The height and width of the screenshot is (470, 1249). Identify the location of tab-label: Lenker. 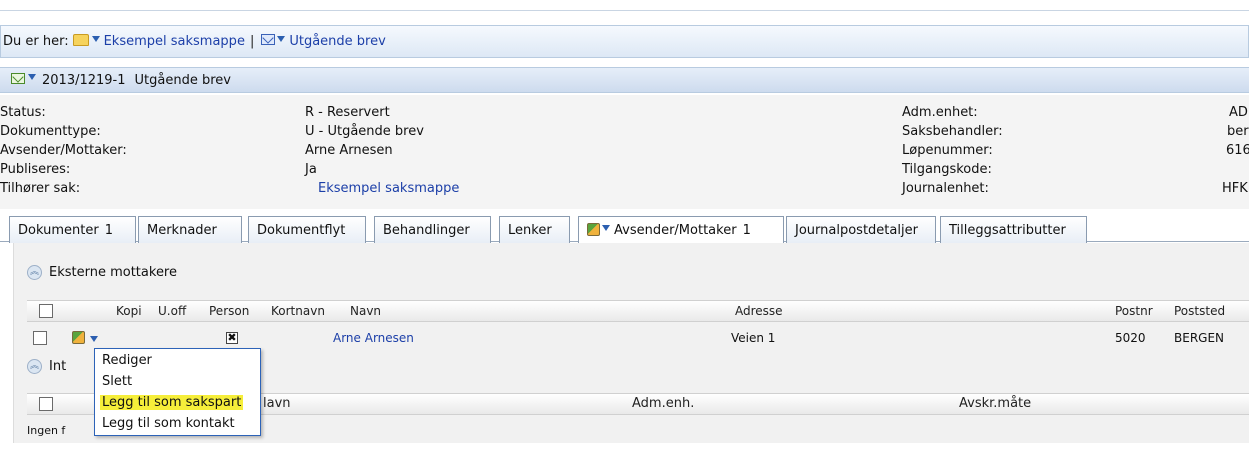
(530, 230).